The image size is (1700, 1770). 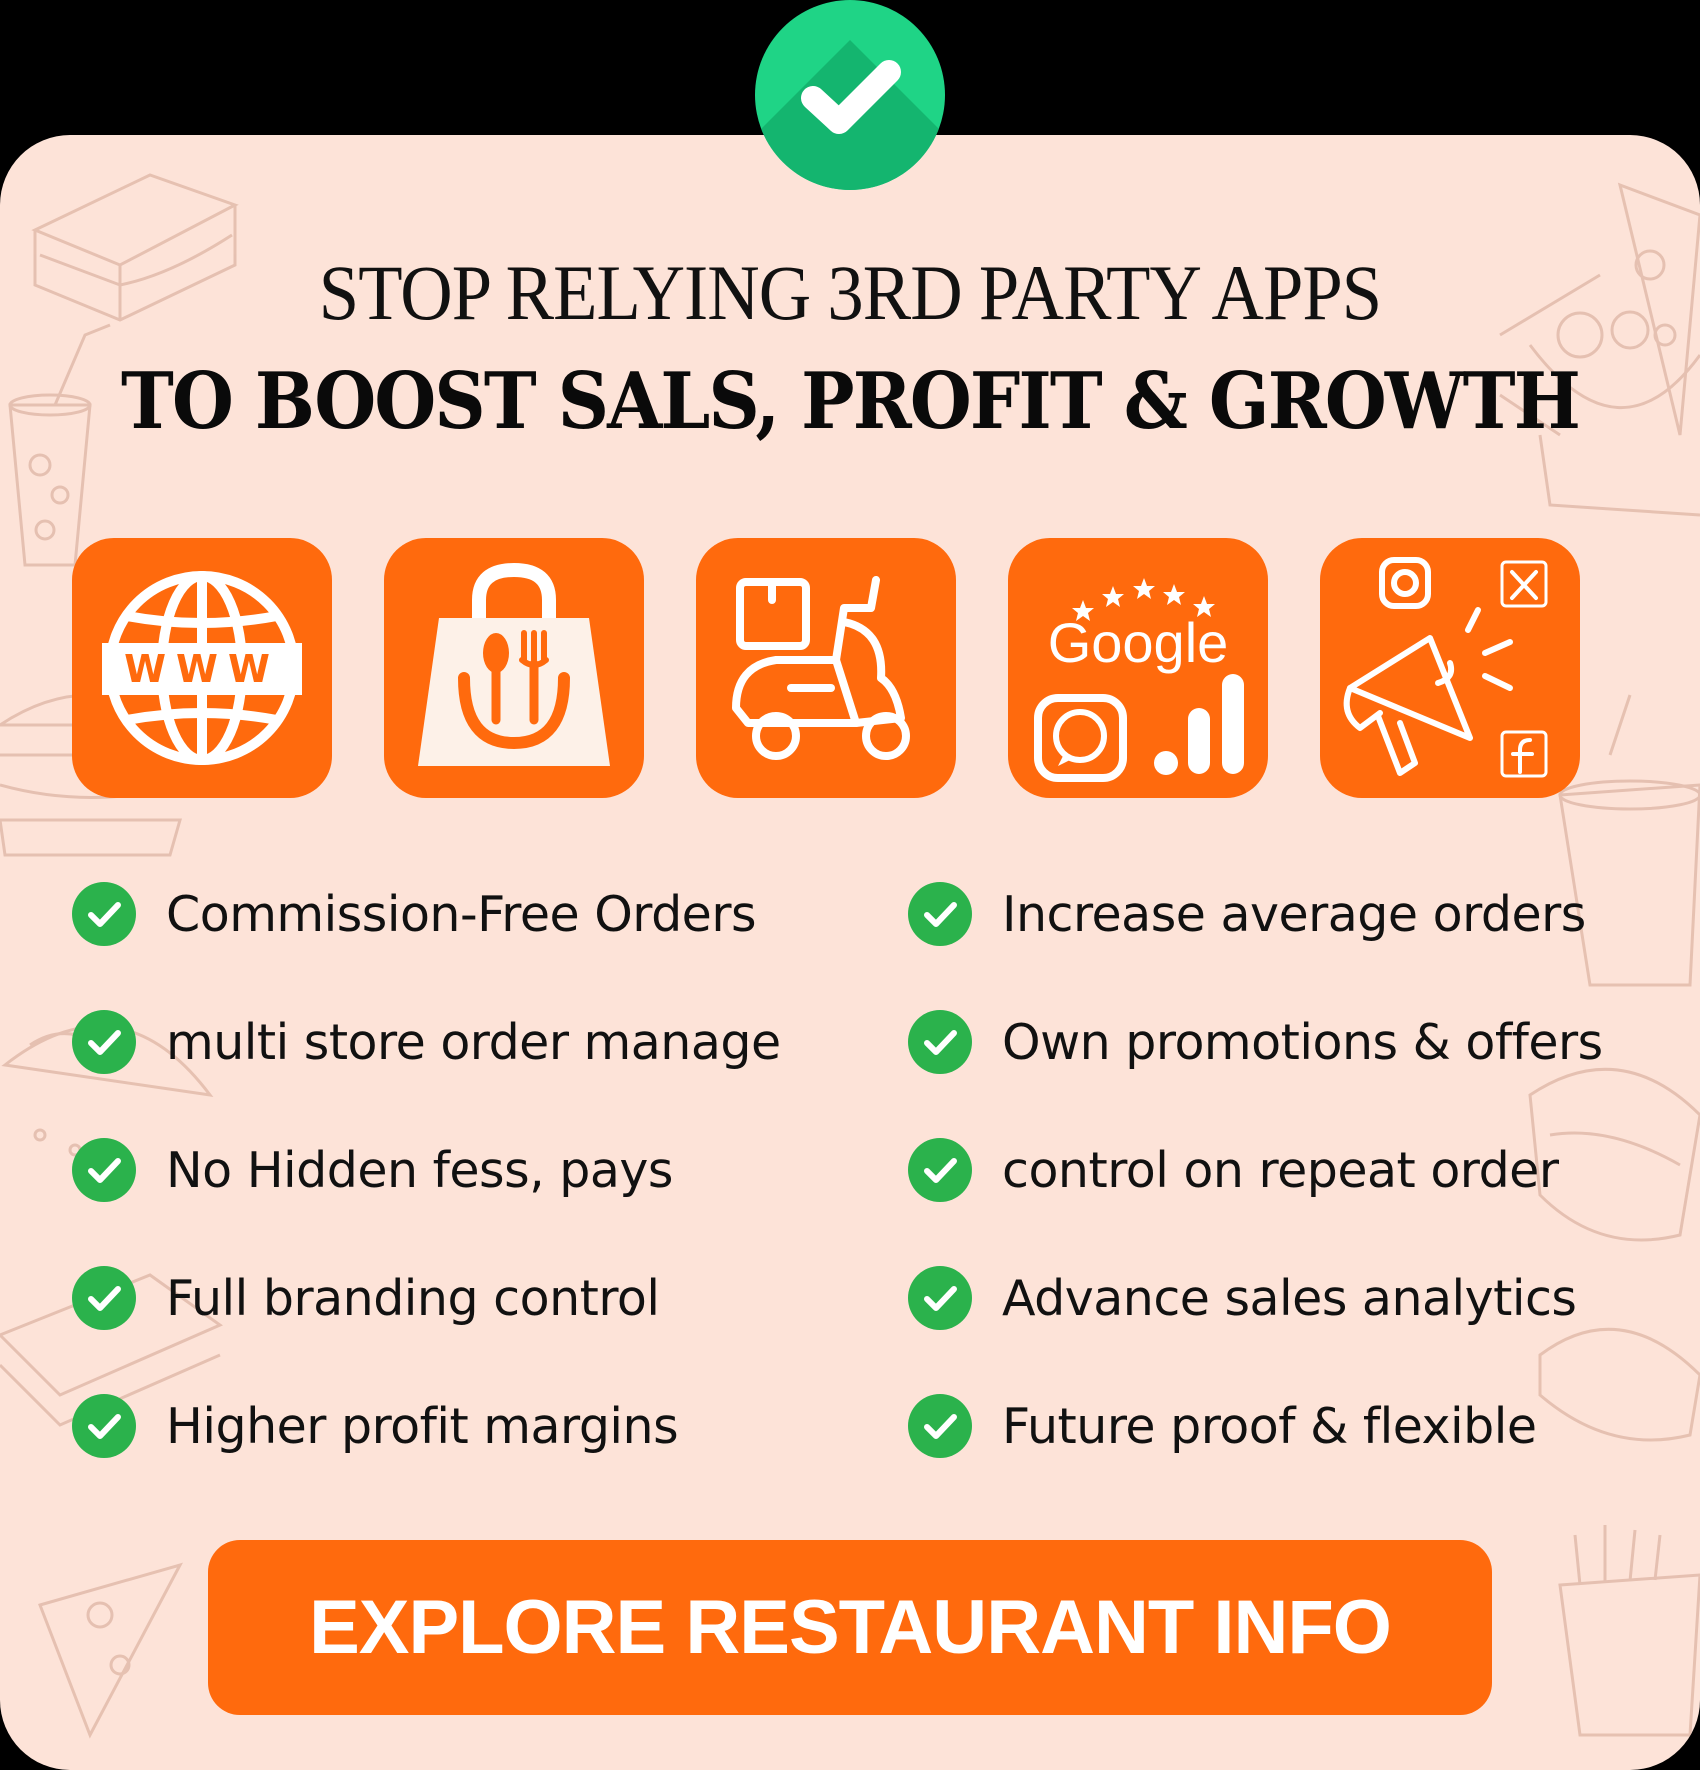 I want to click on feature-item: Future proof & flexible, so click(x=1222, y=1426).